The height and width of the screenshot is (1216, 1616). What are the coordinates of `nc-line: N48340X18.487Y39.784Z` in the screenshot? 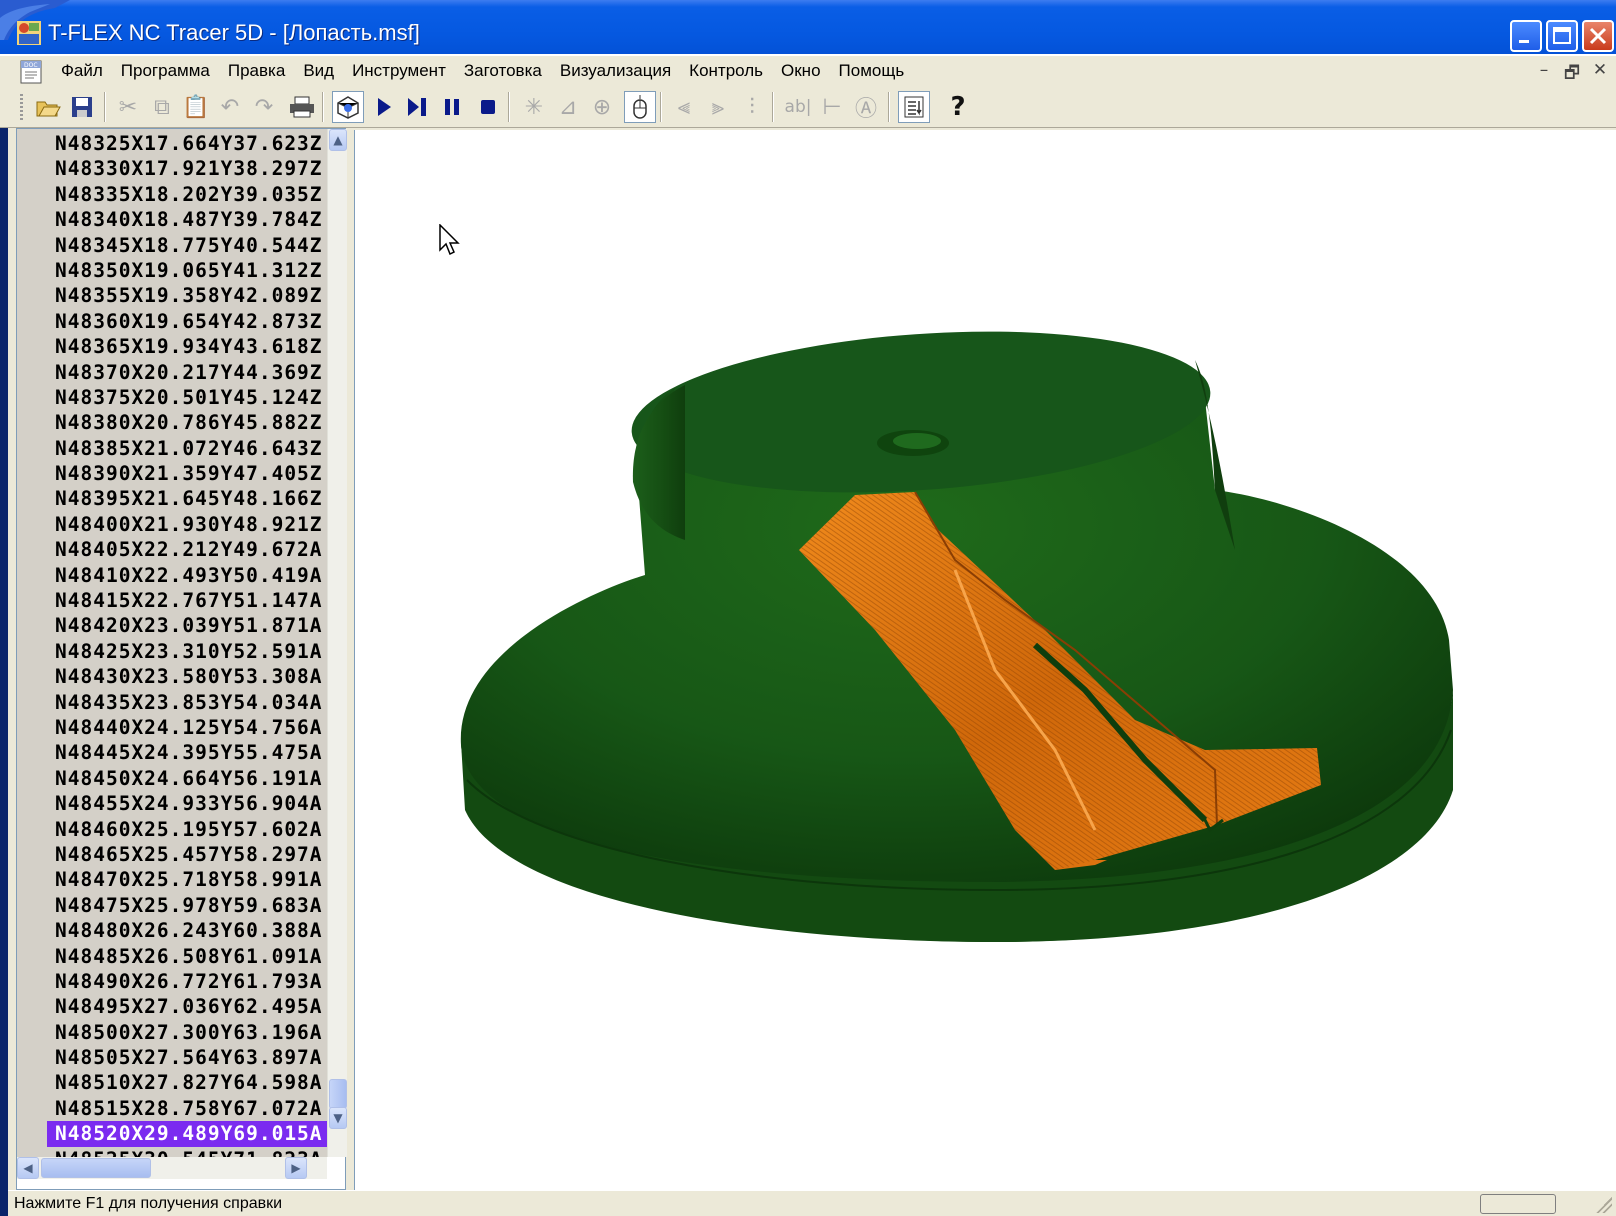 It's located at (187, 220).